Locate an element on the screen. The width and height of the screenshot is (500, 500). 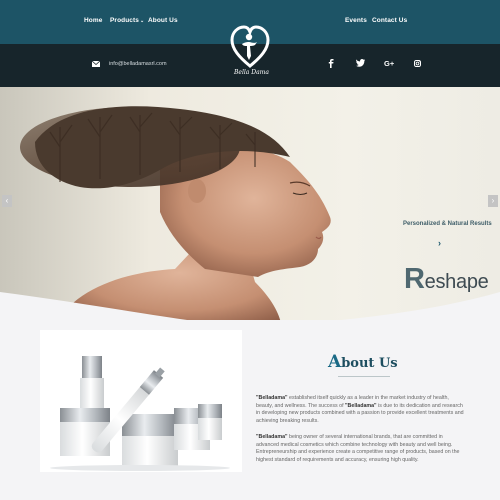
hero-title: Reshape is located at coordinates (446, 279).